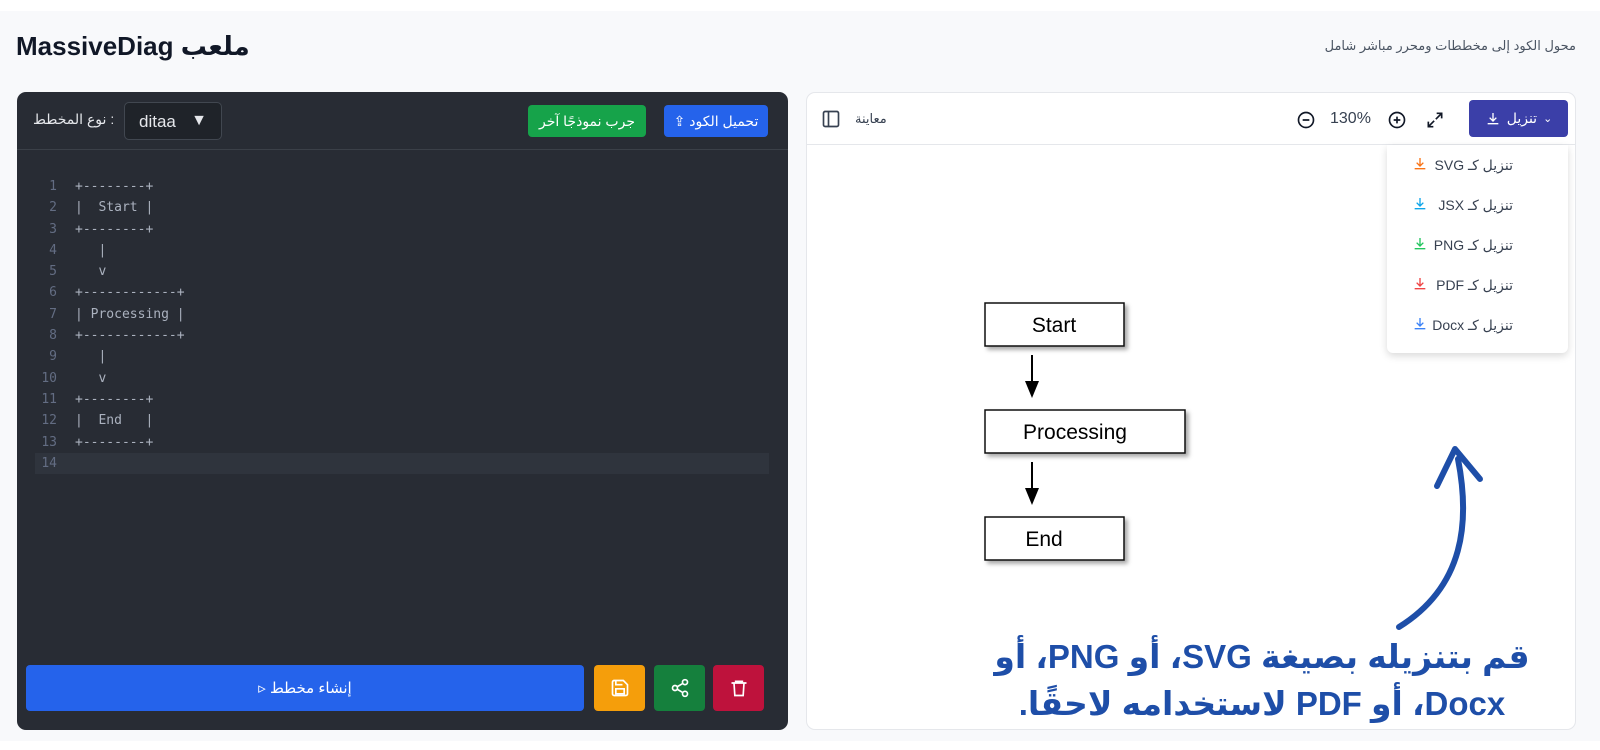  I want to click on generate-diagram-button: إنشاء مخطط ▹, so click(305, 688).